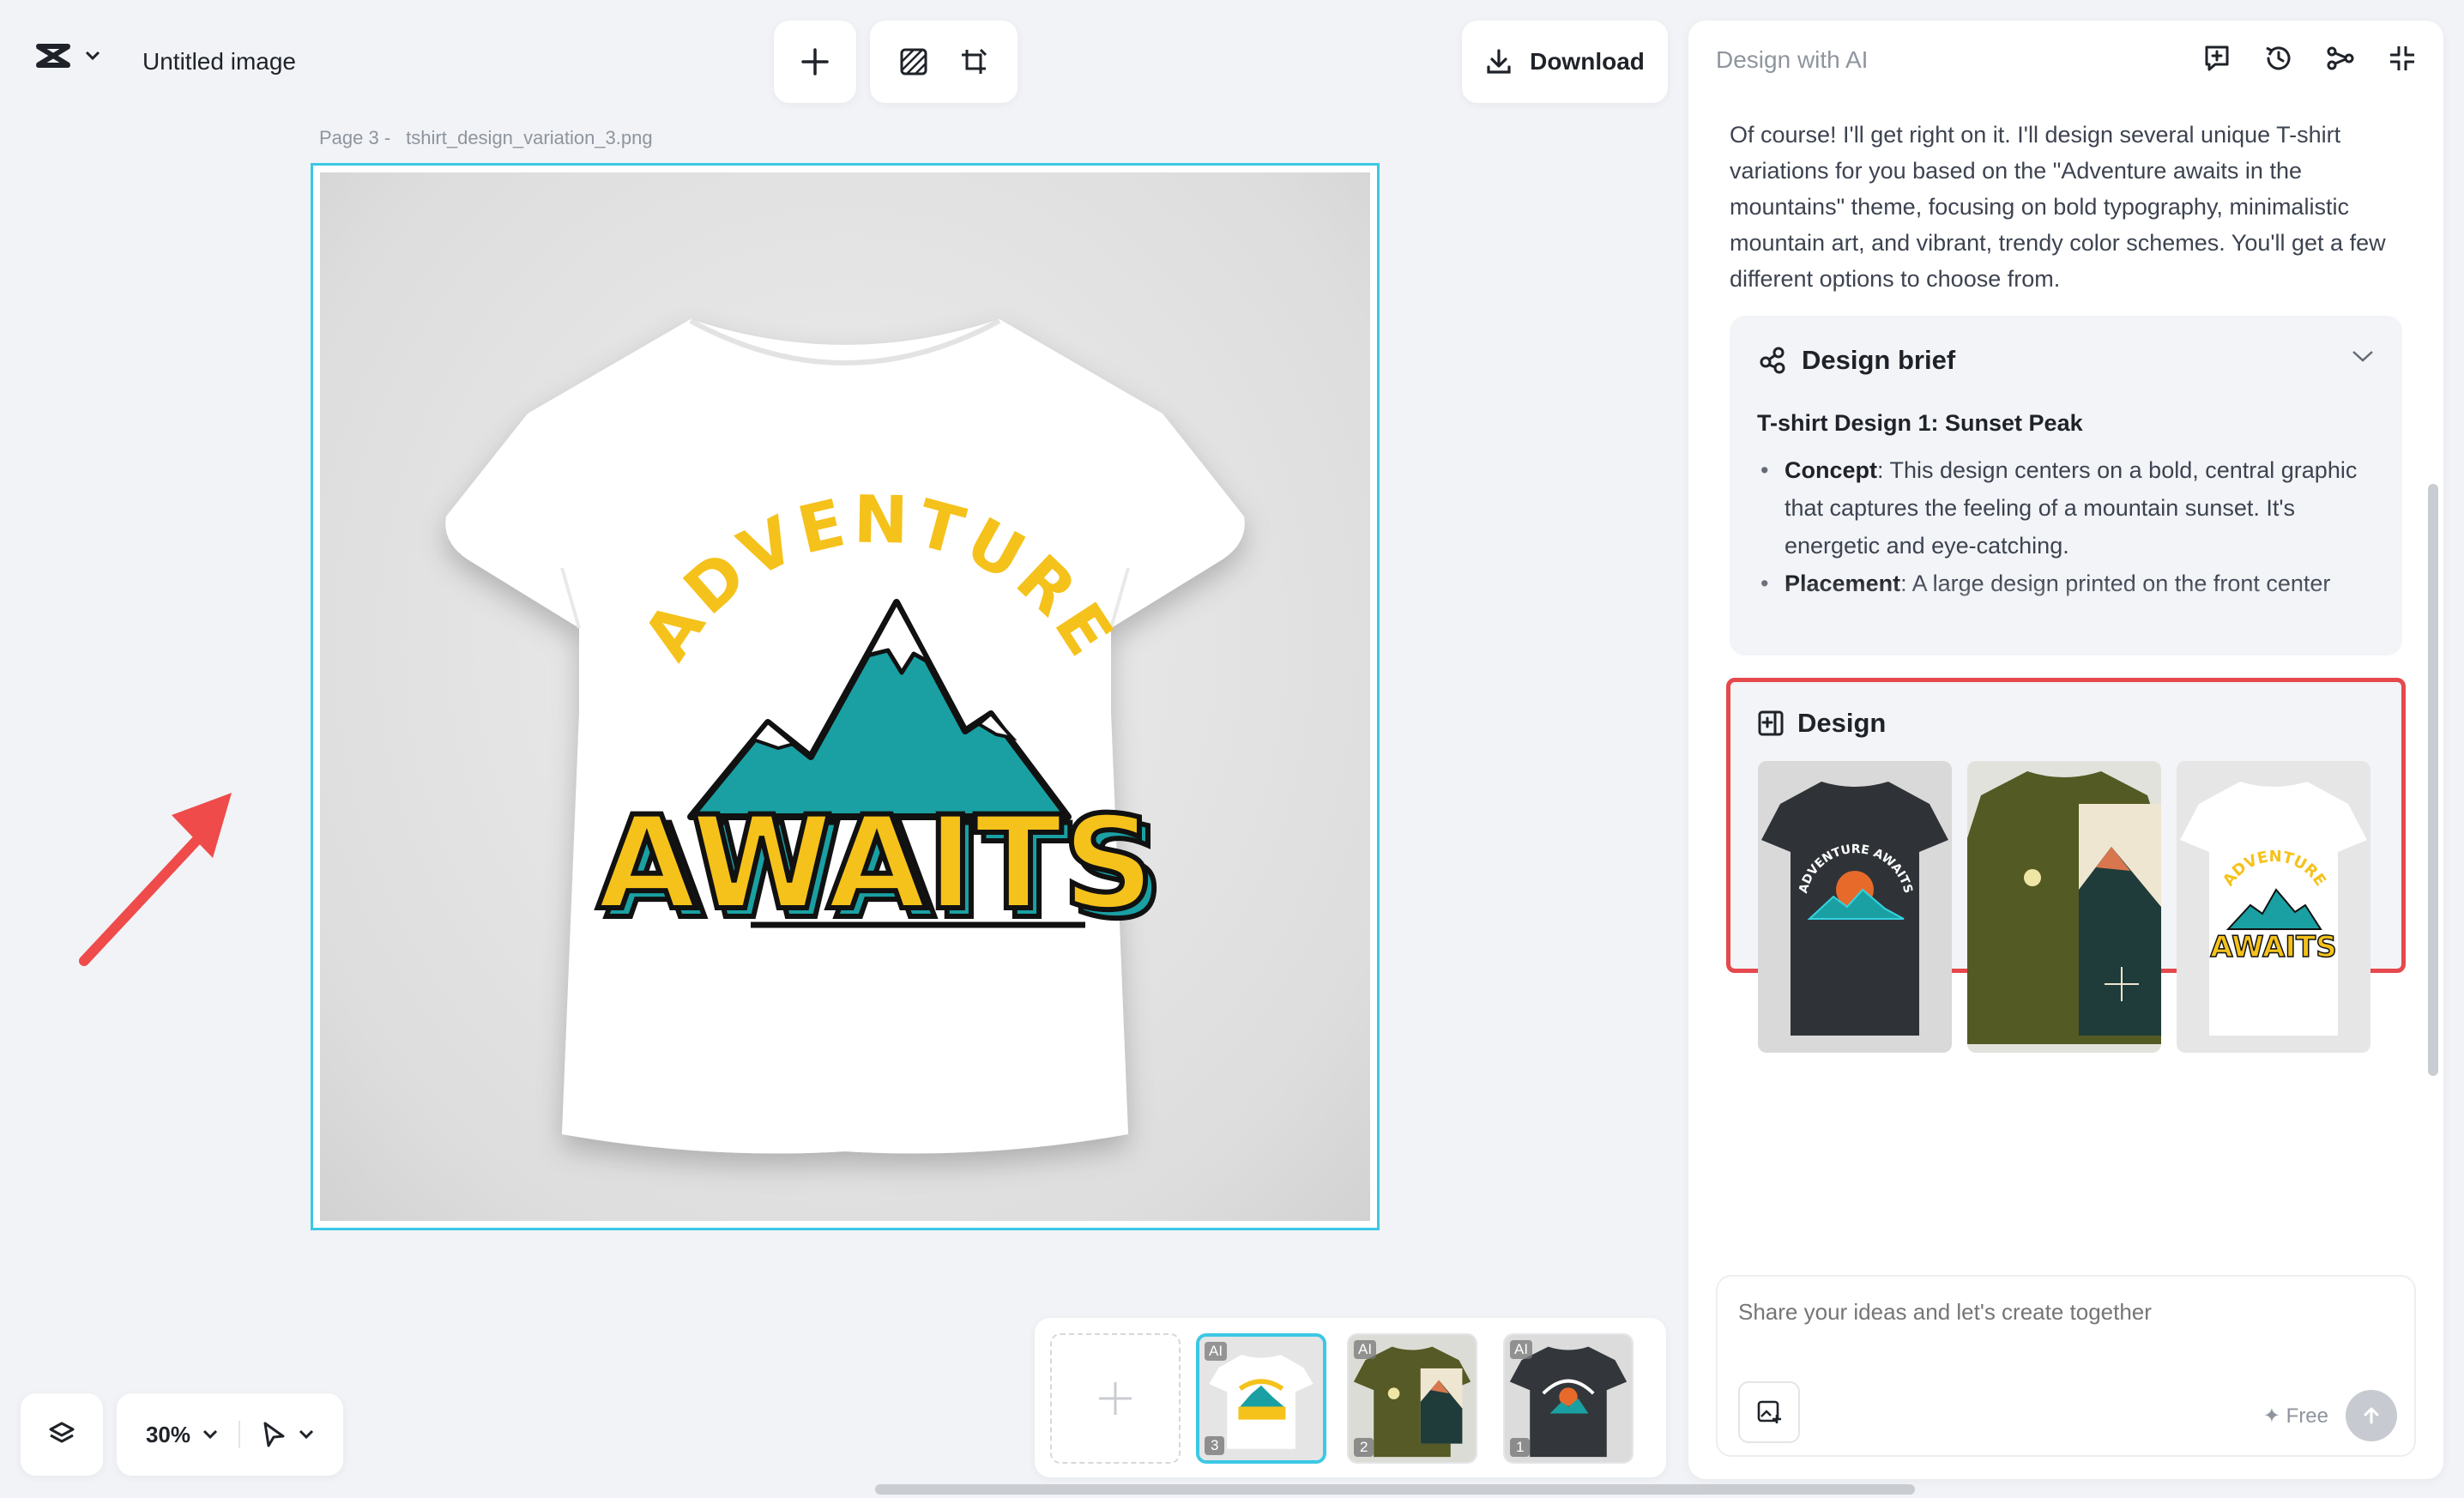 Image resolution: width=2464 pixels, height=1498 pixels. Describe the element at coordinates (913, 61) in the screenshot. I see `transparent-background-icon` at that location.